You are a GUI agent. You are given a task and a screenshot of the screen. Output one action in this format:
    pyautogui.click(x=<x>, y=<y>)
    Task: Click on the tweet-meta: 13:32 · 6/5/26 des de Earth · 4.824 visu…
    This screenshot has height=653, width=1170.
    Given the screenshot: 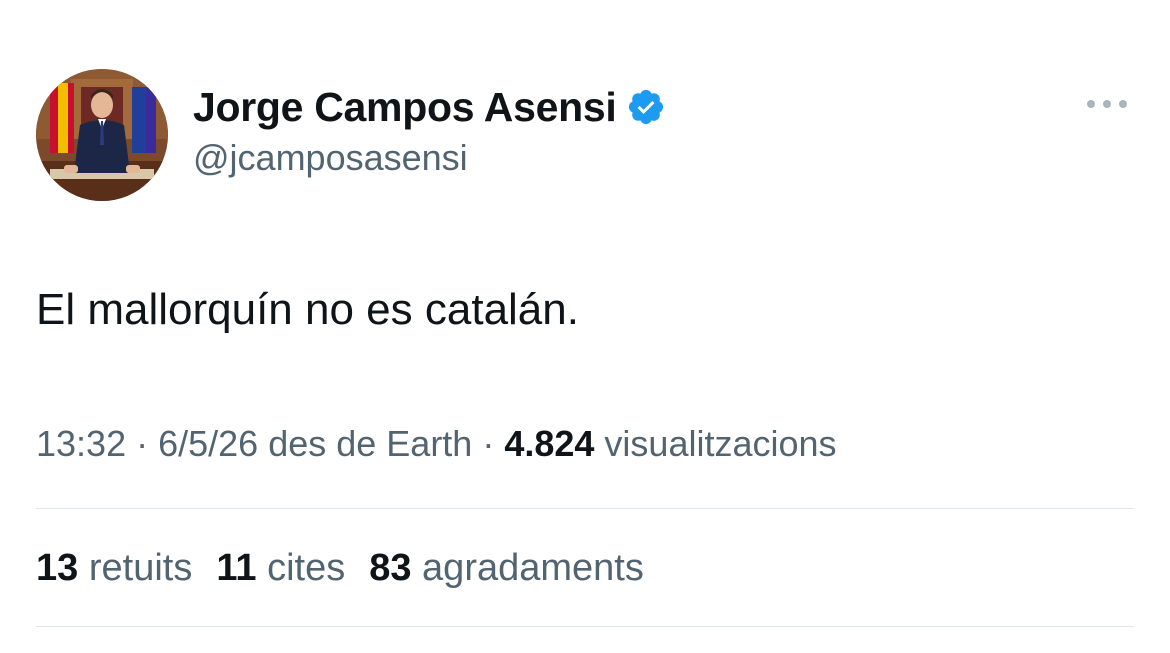 What is the action you would take?
    pyautogui.click(x=436, y=444)
    